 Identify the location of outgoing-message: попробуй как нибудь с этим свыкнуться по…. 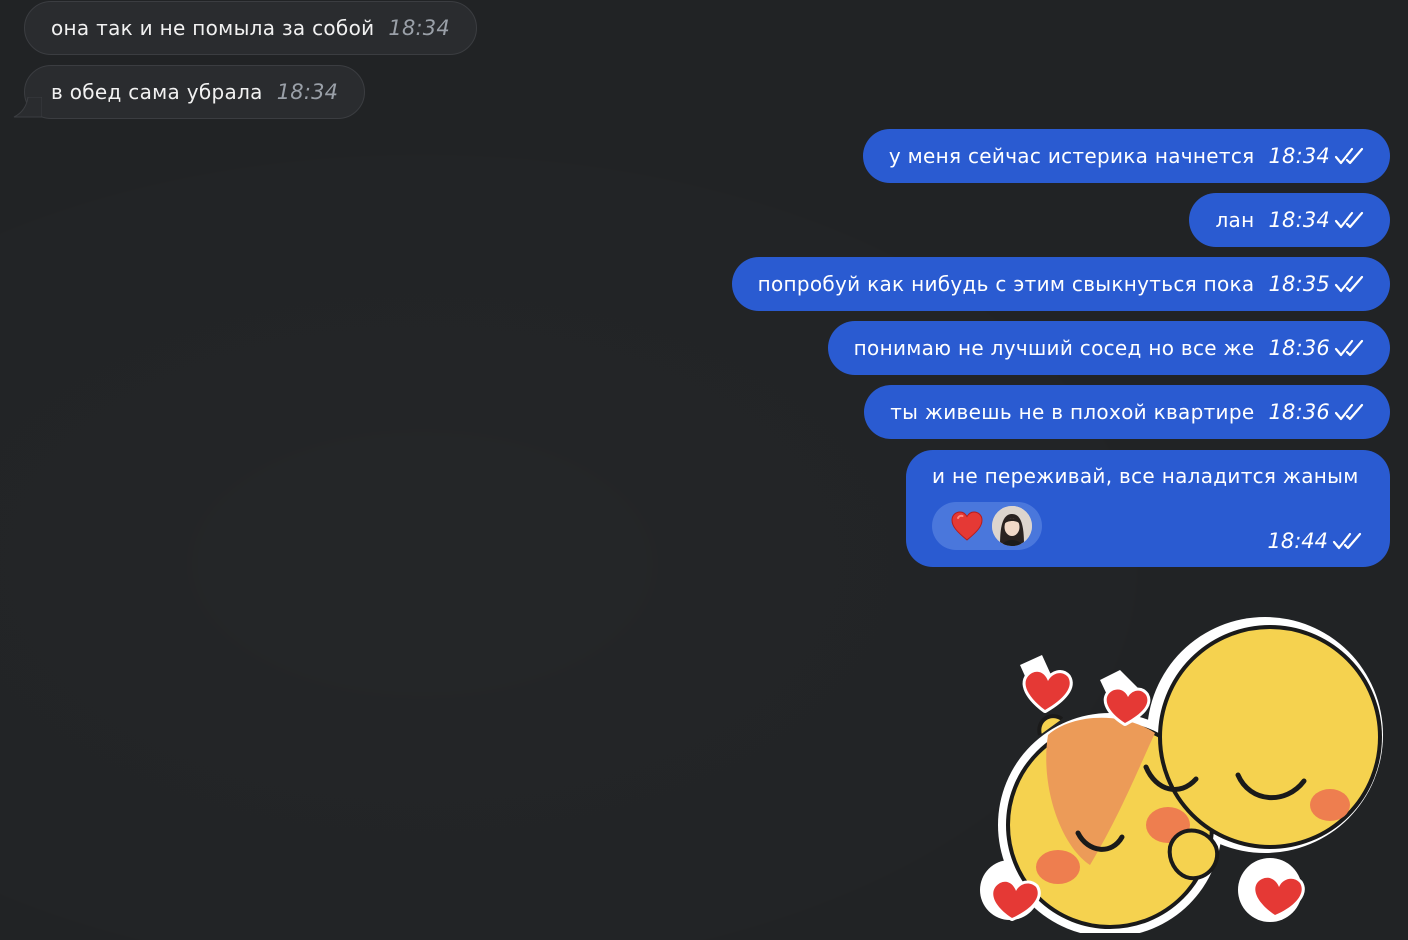
(1060, 284).